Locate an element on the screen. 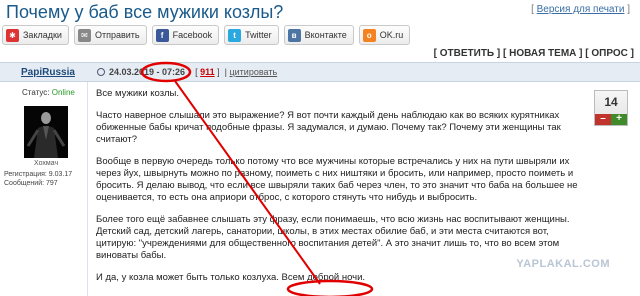  bookmark-icon: ✱ is located at coordinates (12, 35).